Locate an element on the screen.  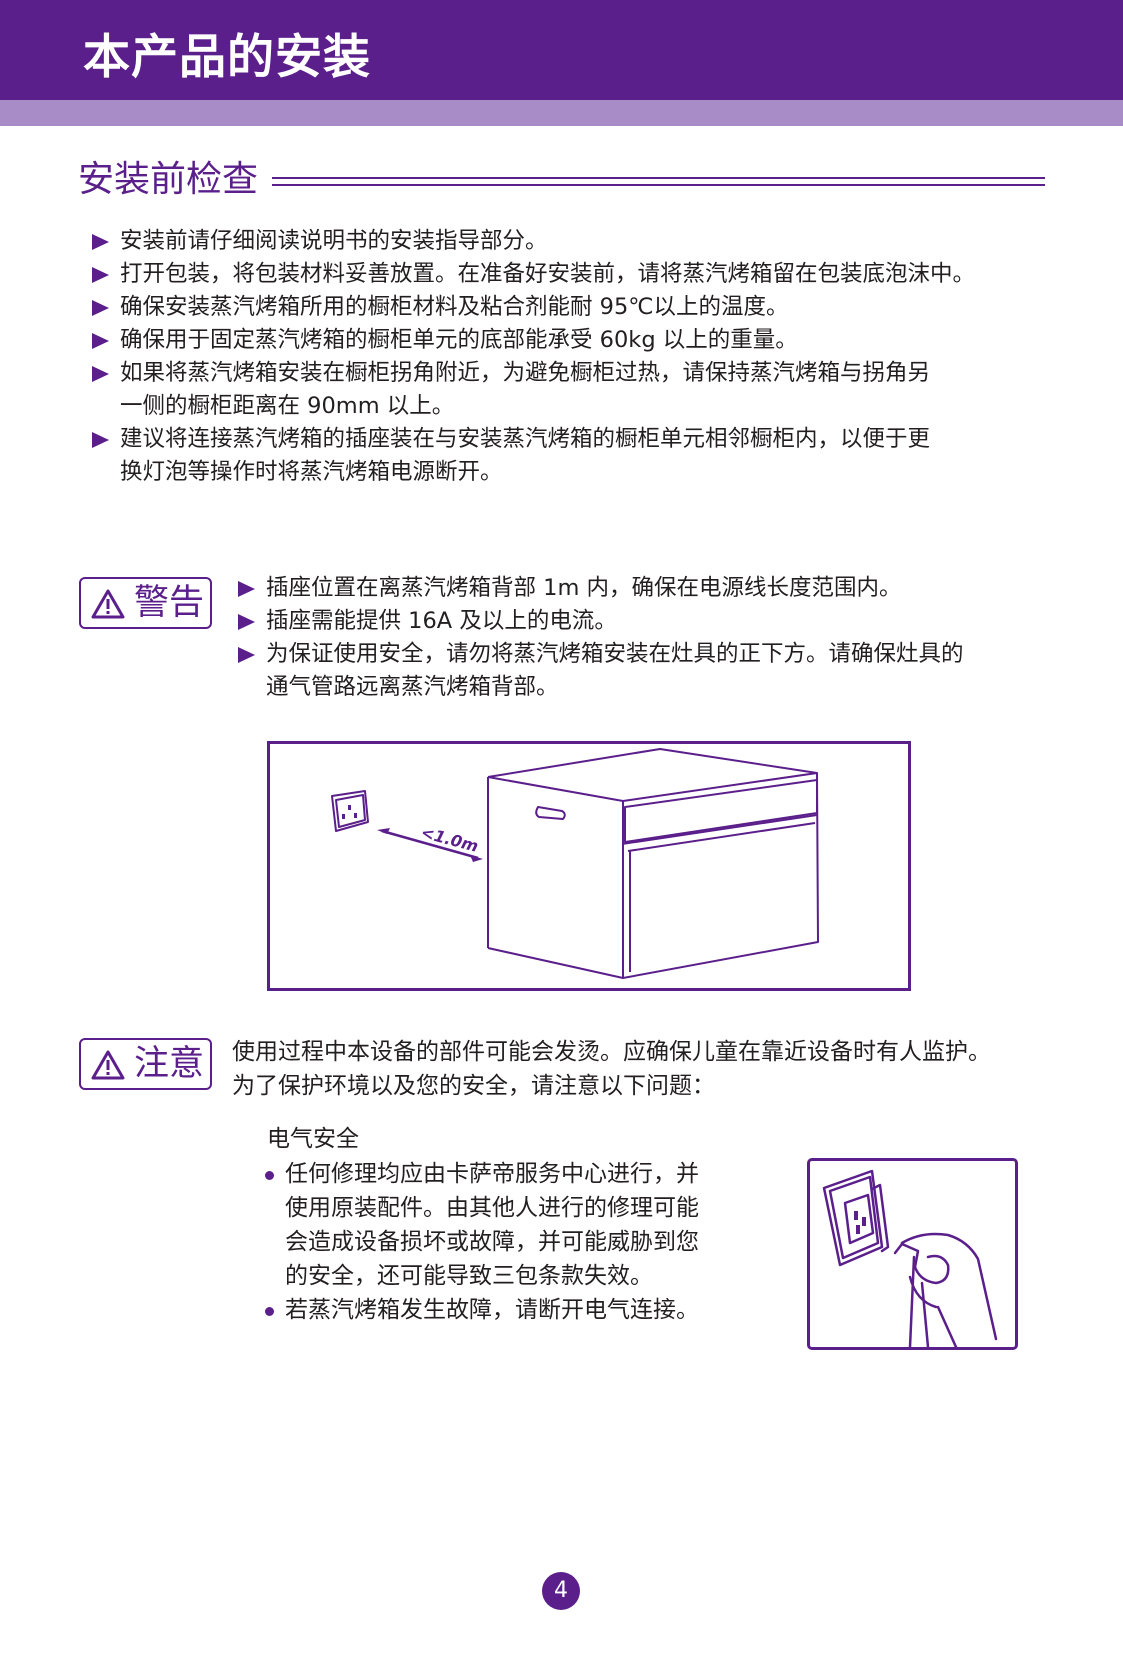
section-title: 安装前检查 is located at coordinates (168, 179).